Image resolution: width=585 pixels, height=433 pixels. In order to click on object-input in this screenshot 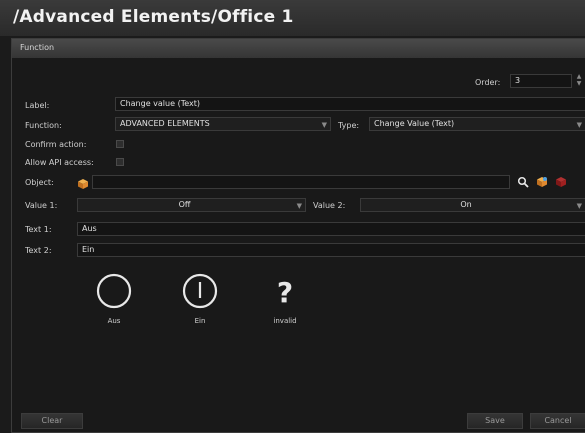, I will do `click(301, 182)`.